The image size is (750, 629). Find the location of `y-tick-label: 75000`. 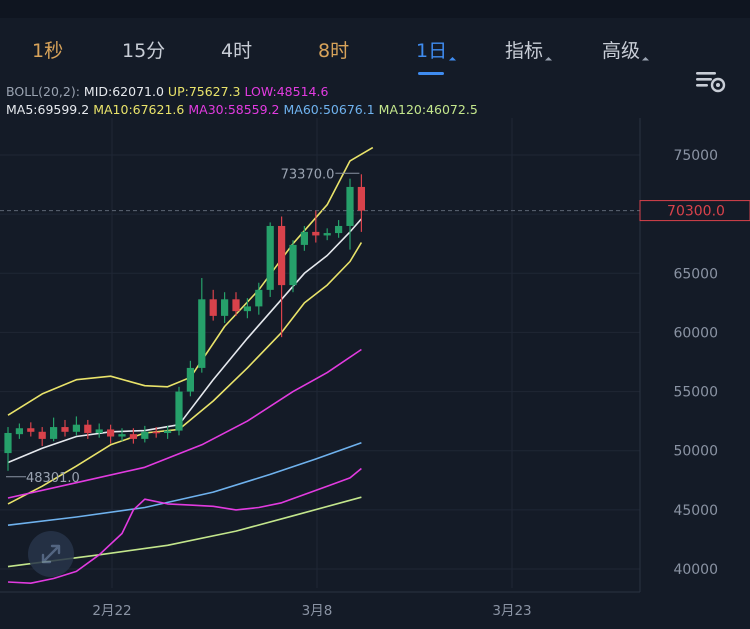

y-tick-label: 75000 is located at coordinates (695, 156).